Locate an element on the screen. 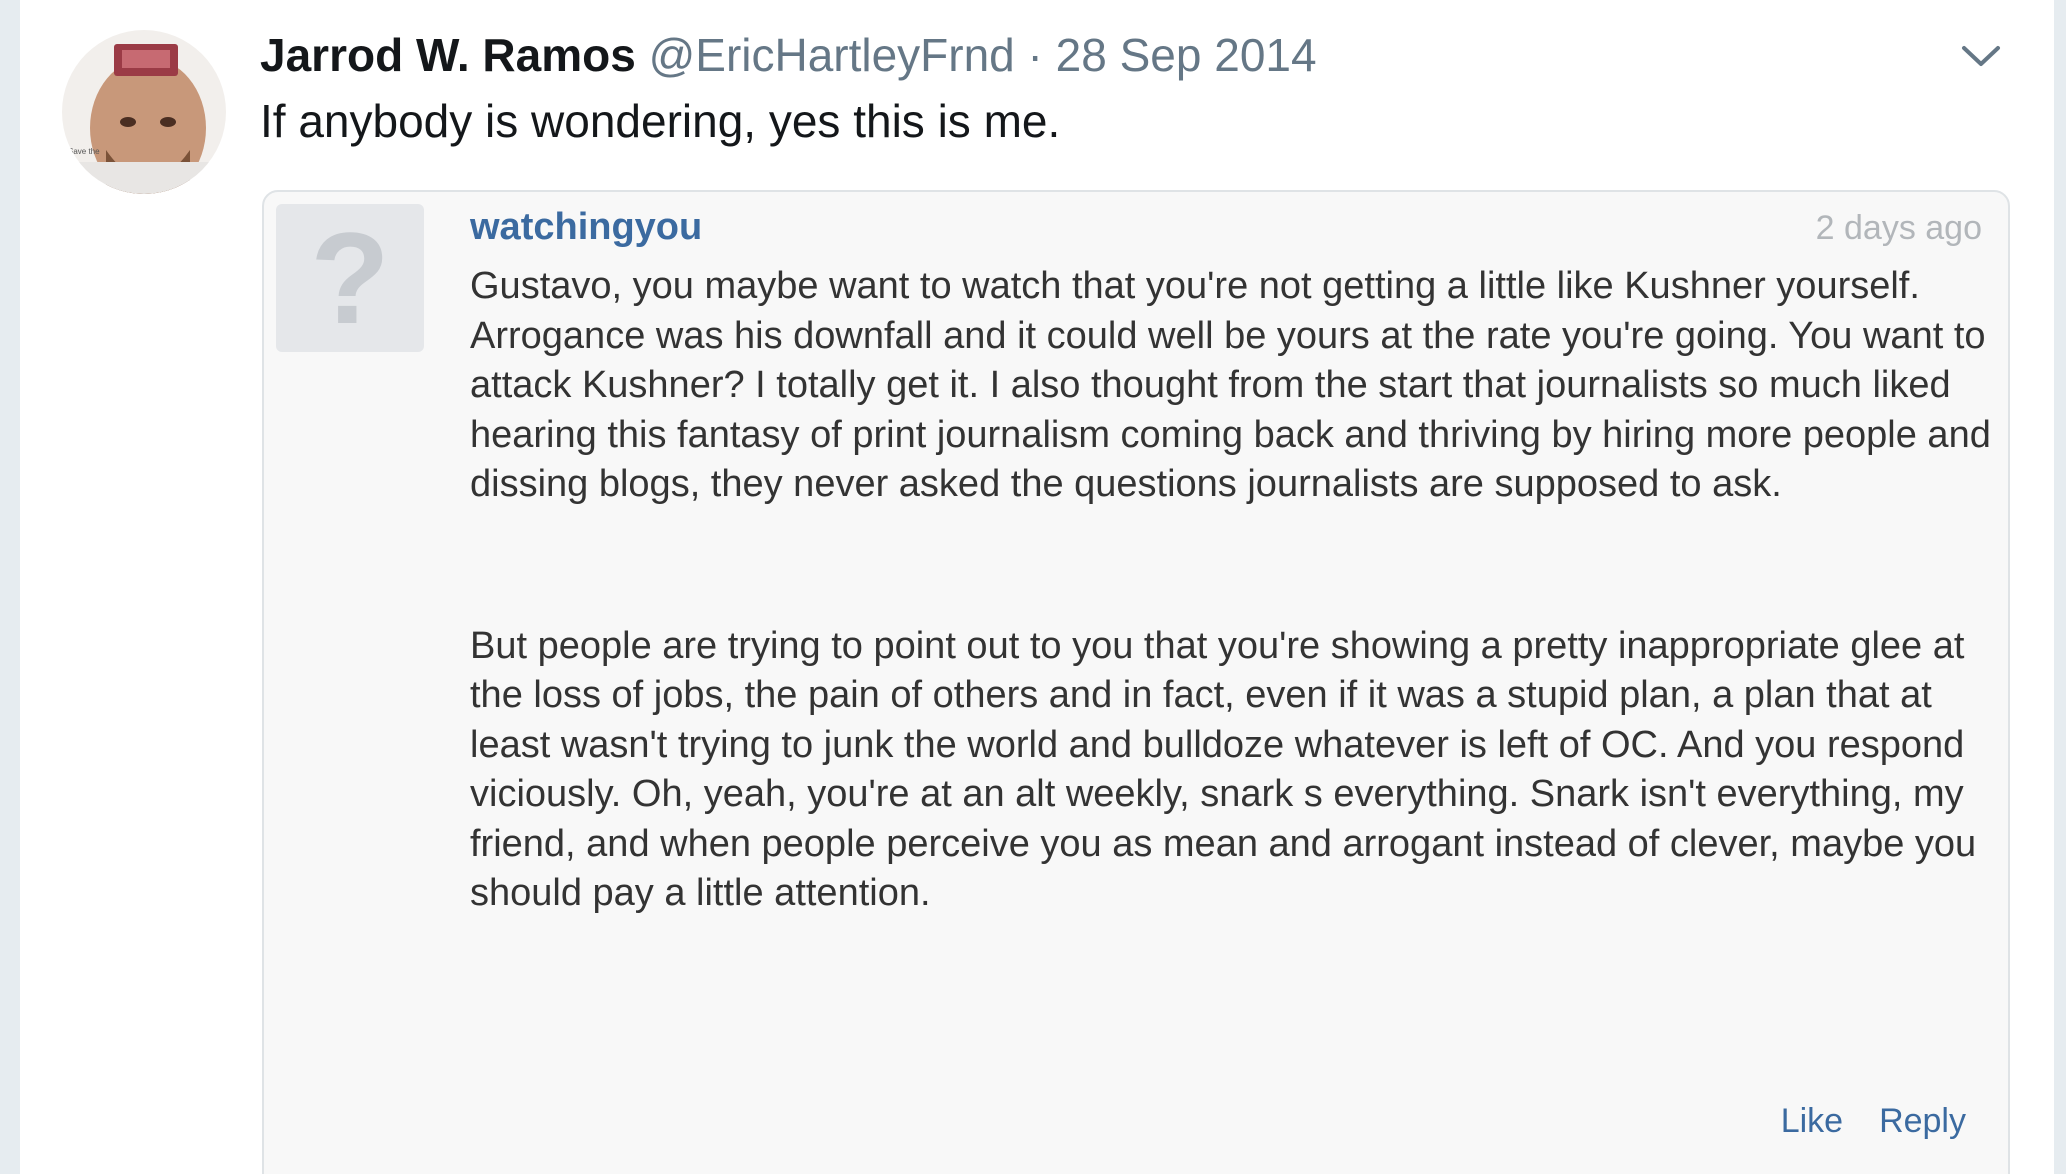 The height and width of the screenshot is (1174, 2066). comment-time-ago: 2 days ago is located at coordinates (1898, 228).